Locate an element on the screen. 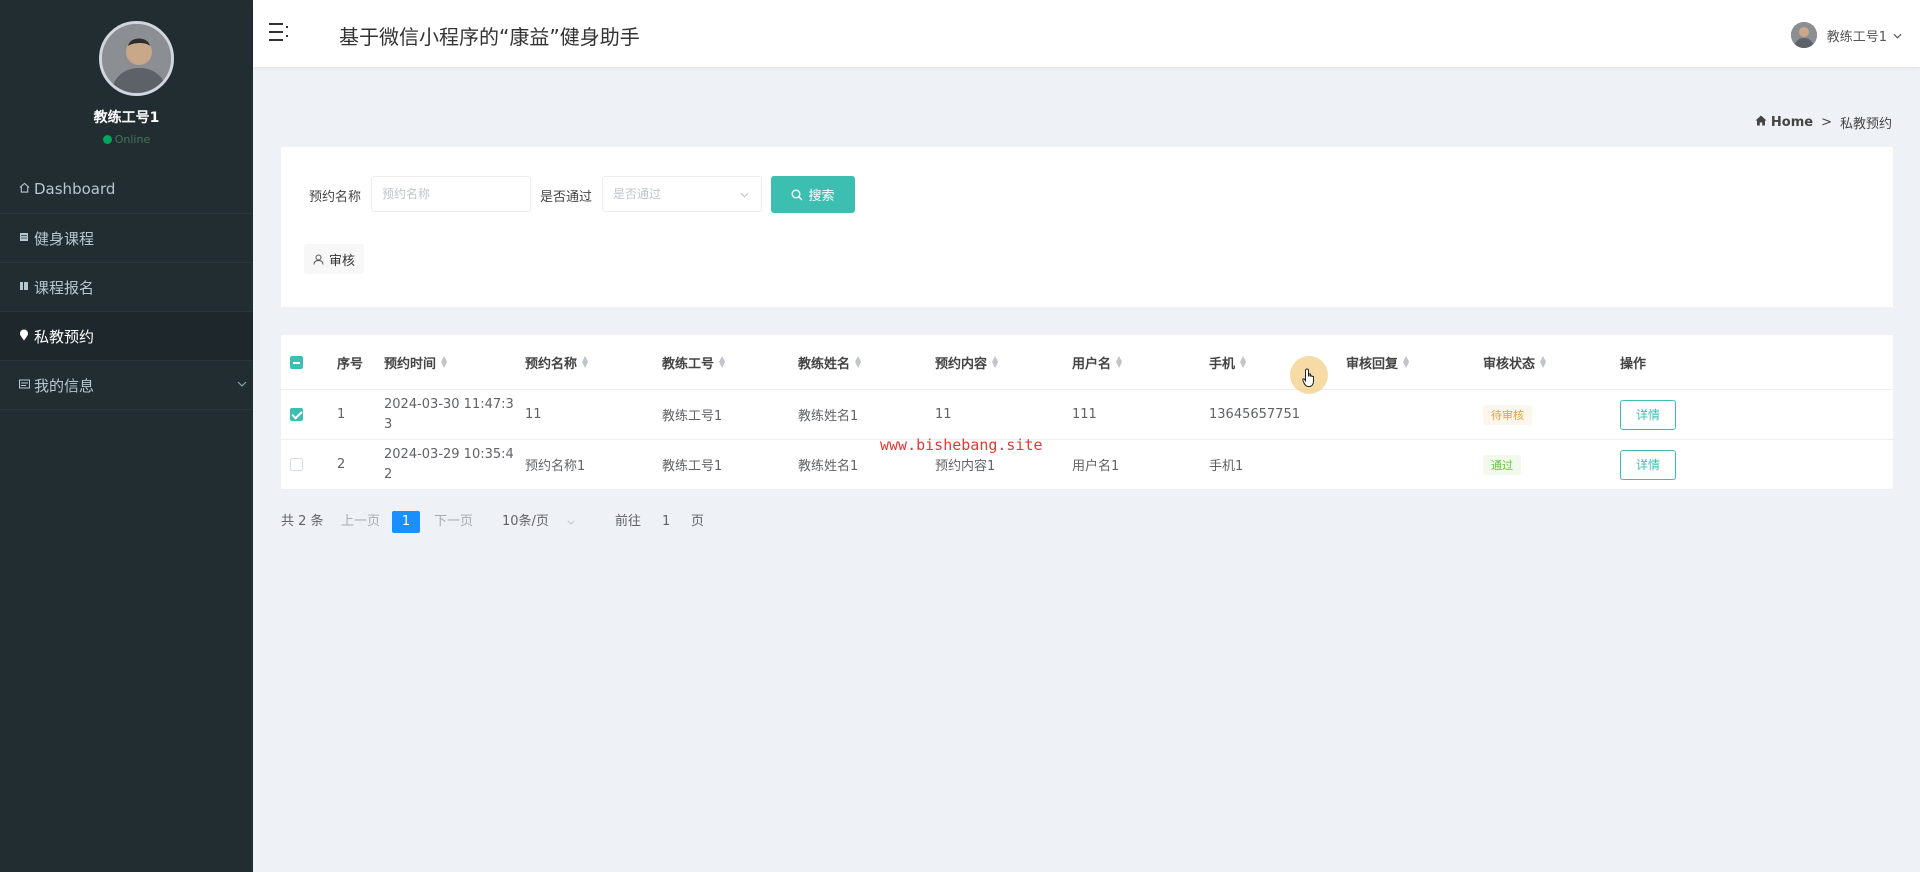 This screenshot has height=872, width=1920. cell-time: 2024-03-29 10:35:4 2 is located at coordinates (449, 464).